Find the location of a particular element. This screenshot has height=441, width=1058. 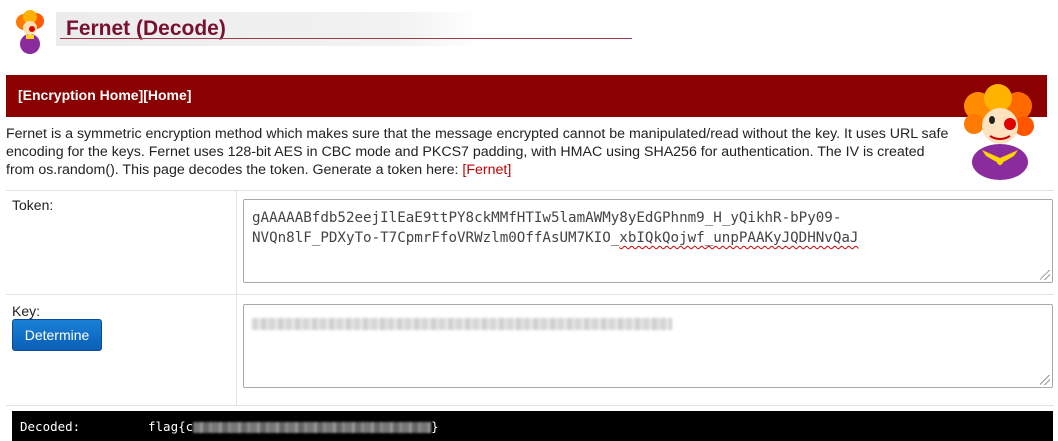

clown-mascot-icon is located at coordinates (999, 132).